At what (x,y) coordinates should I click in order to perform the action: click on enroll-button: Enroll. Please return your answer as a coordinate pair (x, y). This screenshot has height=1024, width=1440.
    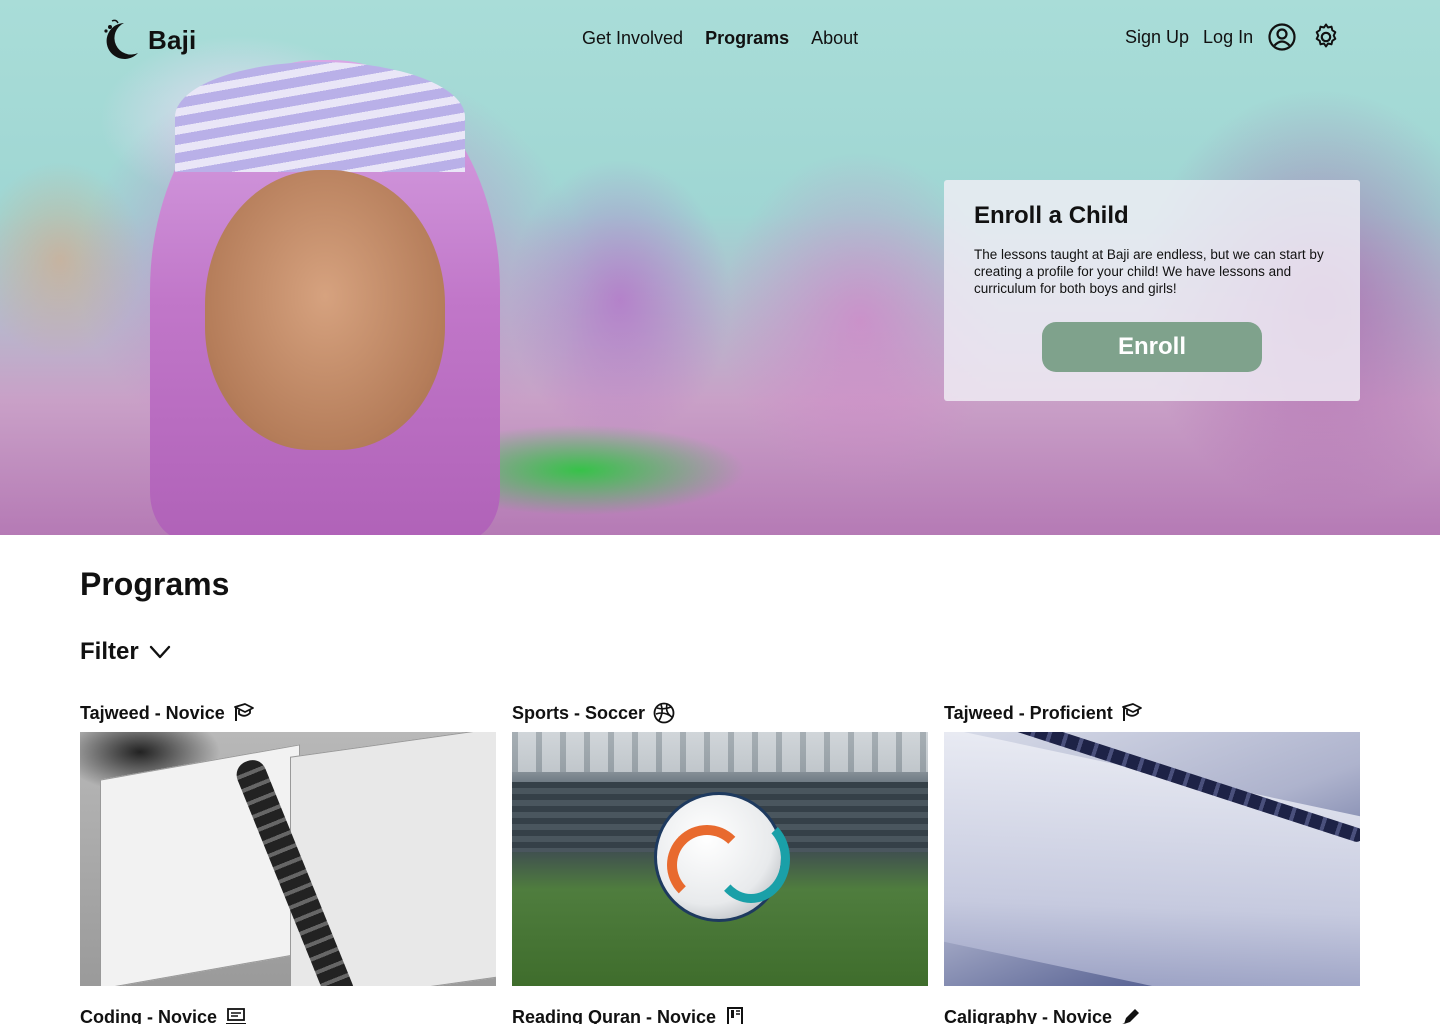
    Looking at the image, I should click on (1152, 347).